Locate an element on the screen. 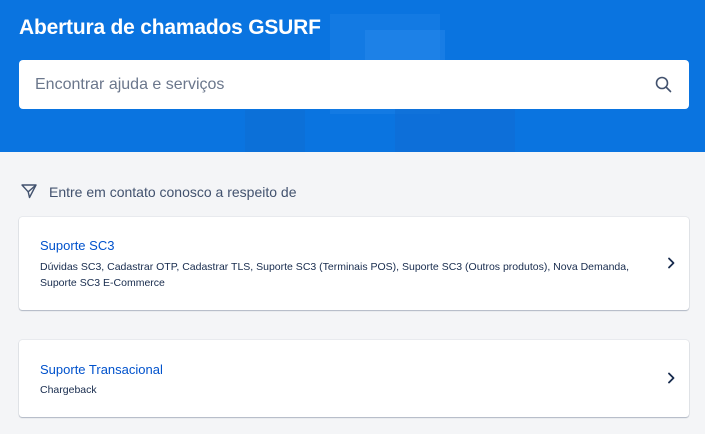 The height and width of the screenshot is (434, 705). send-icon is located at coordinates (30, 192).